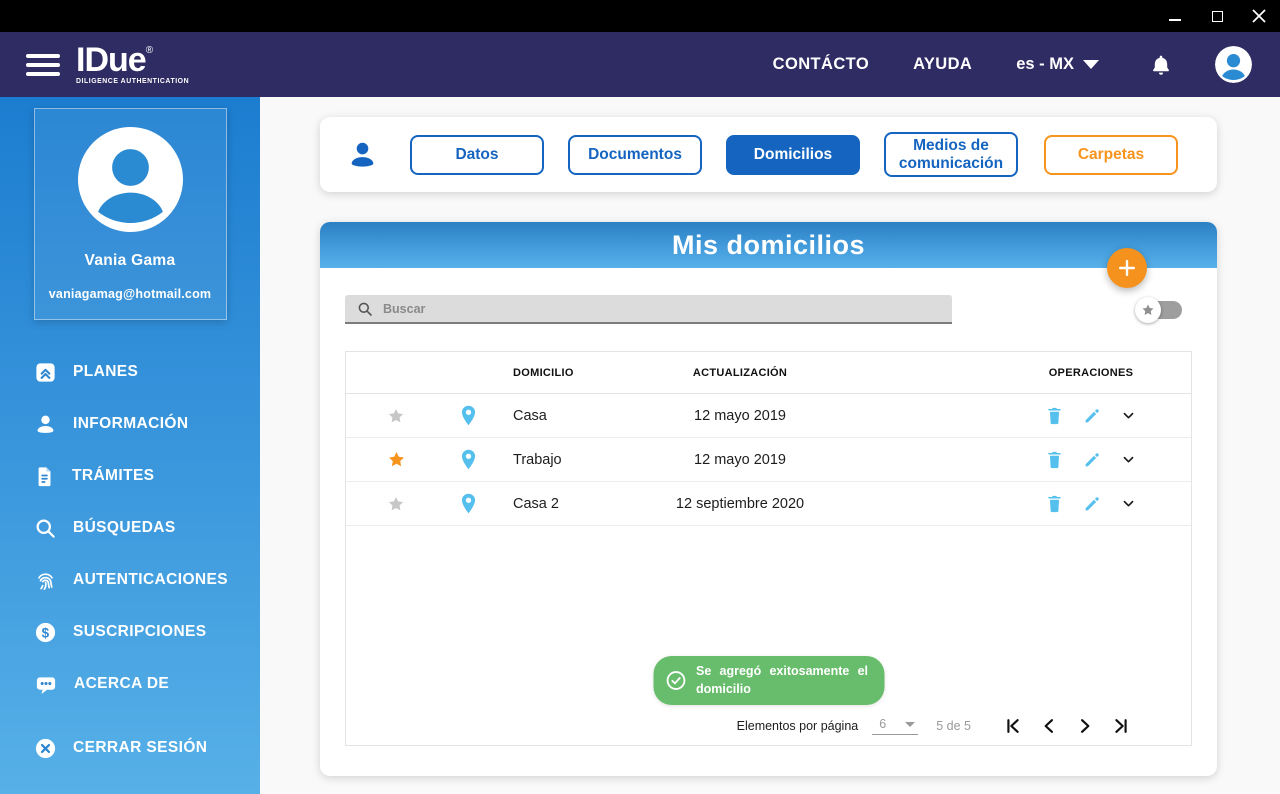  What do you see at coordinates (111, 60) in the screenshot?
I see `logo-text: IDue` at bounding box center [111, 60].